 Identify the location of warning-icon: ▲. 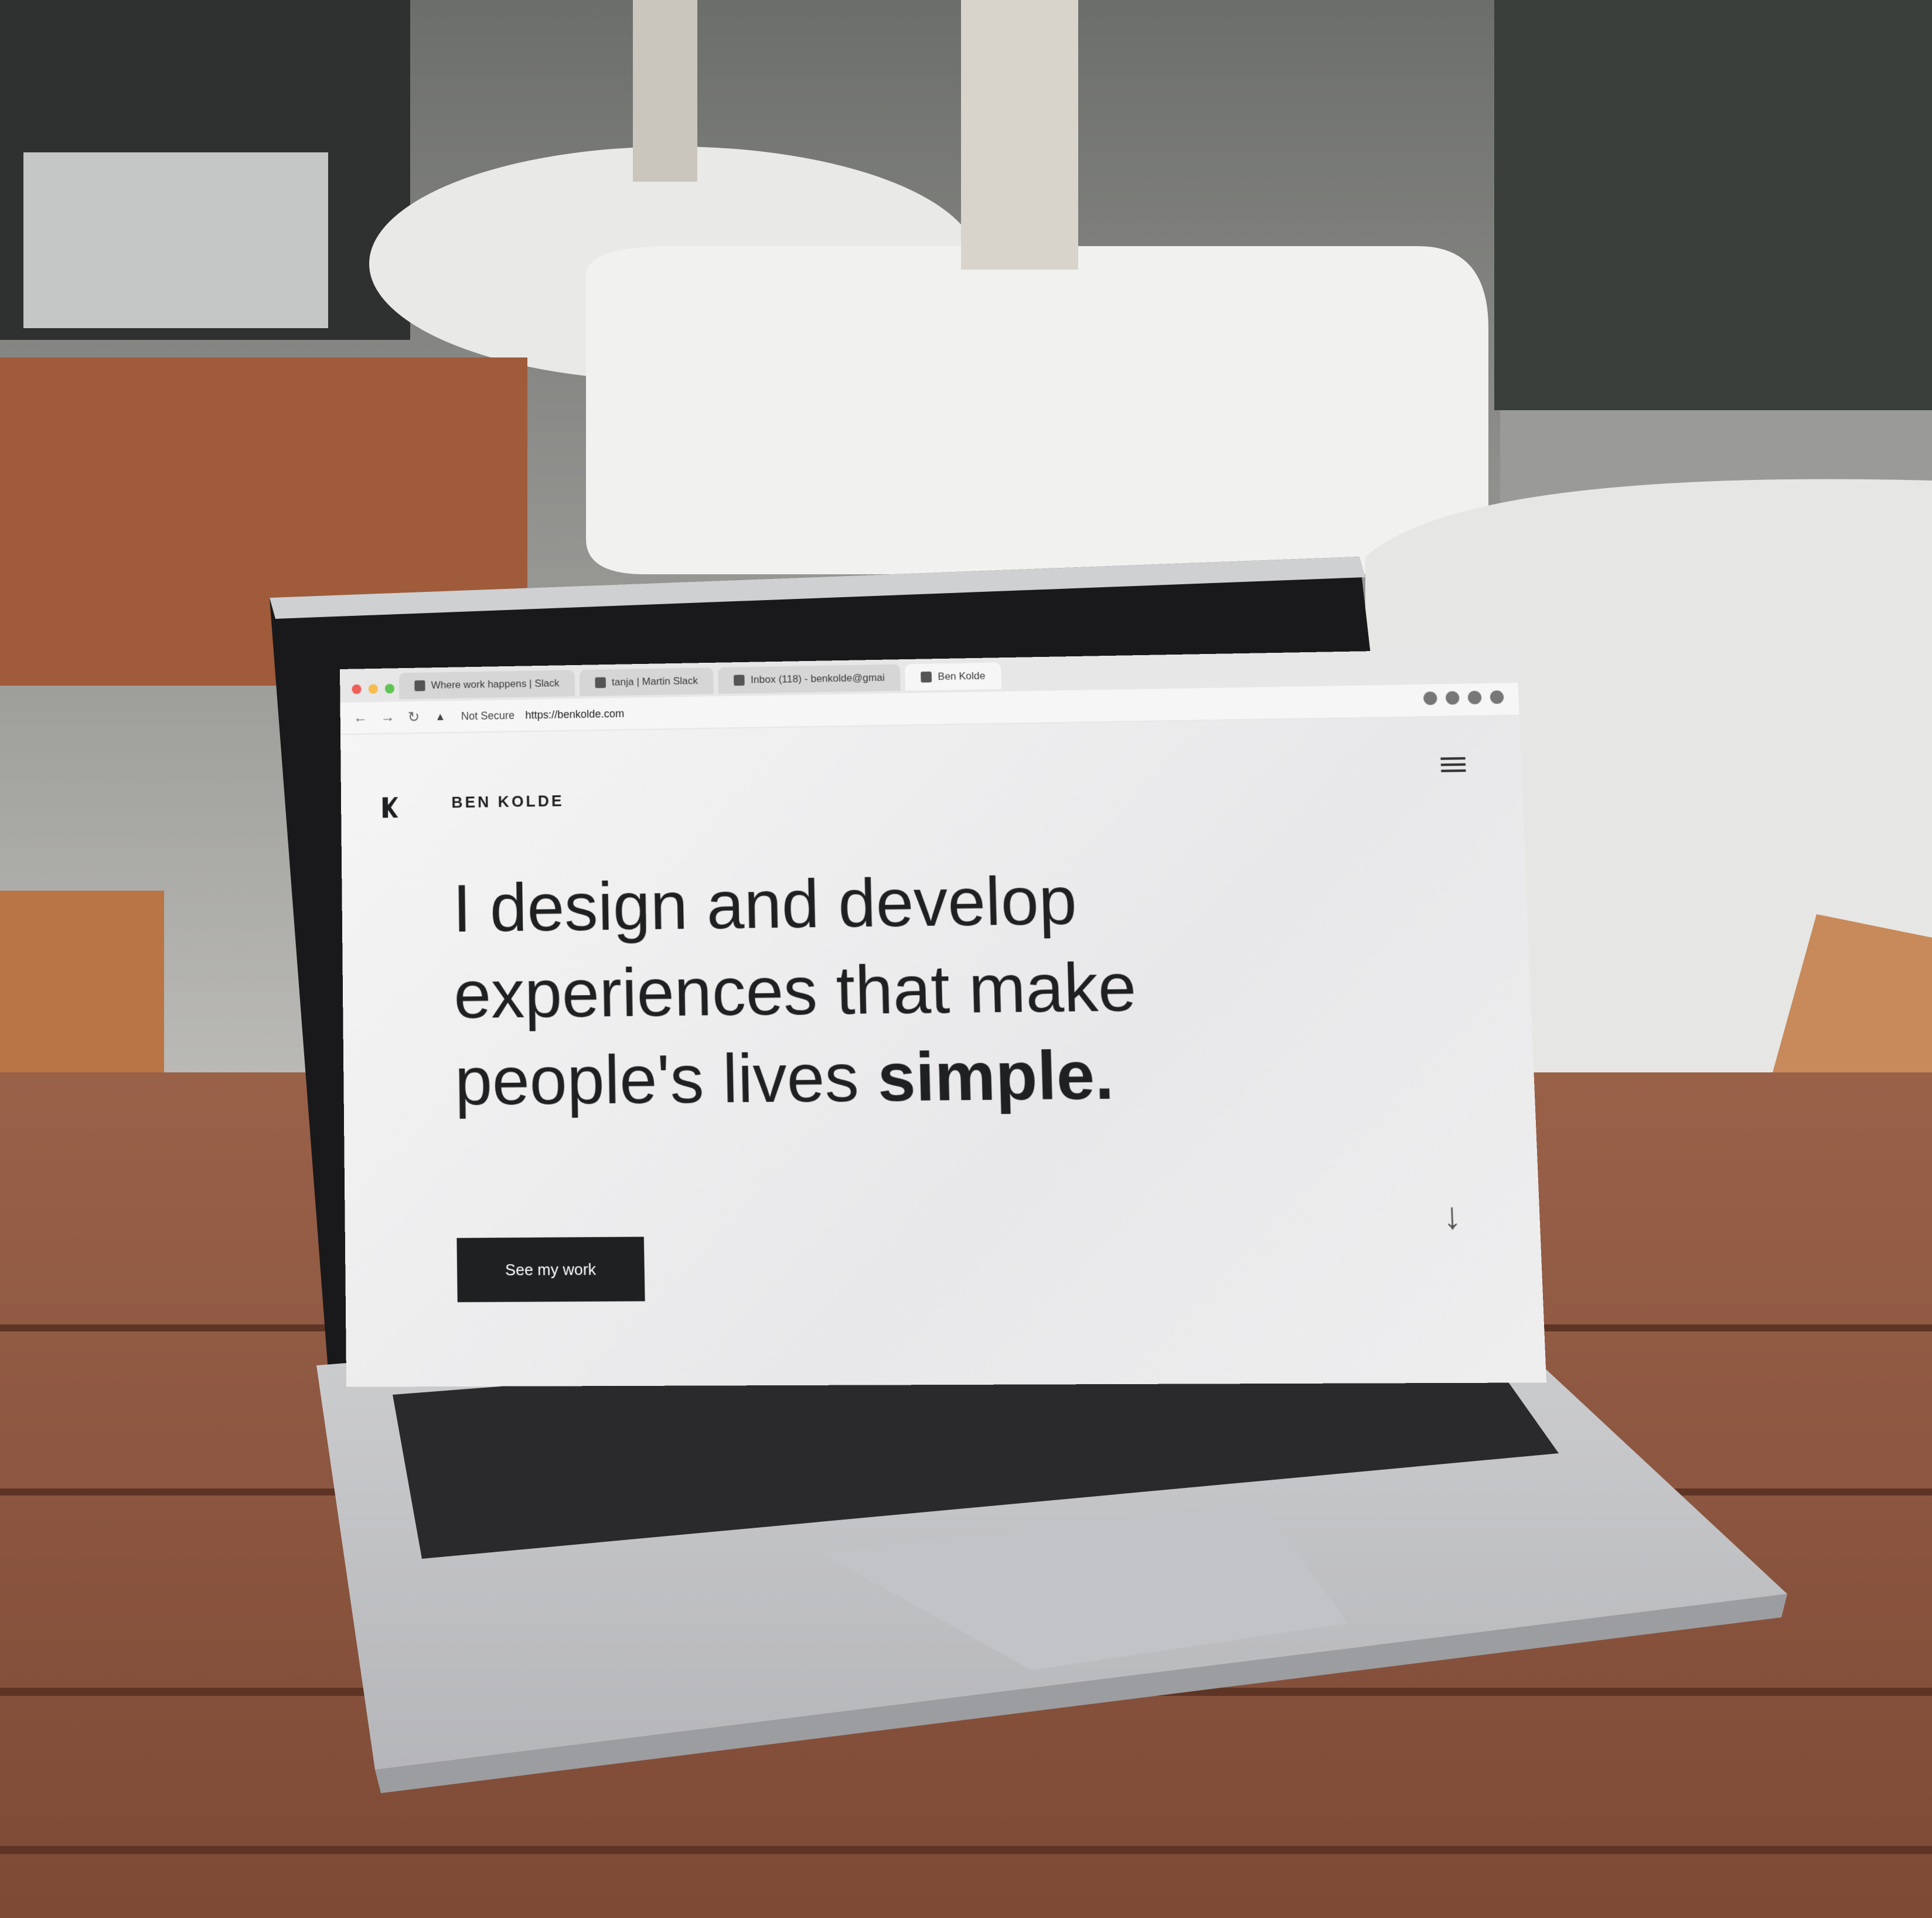
(440, 716).